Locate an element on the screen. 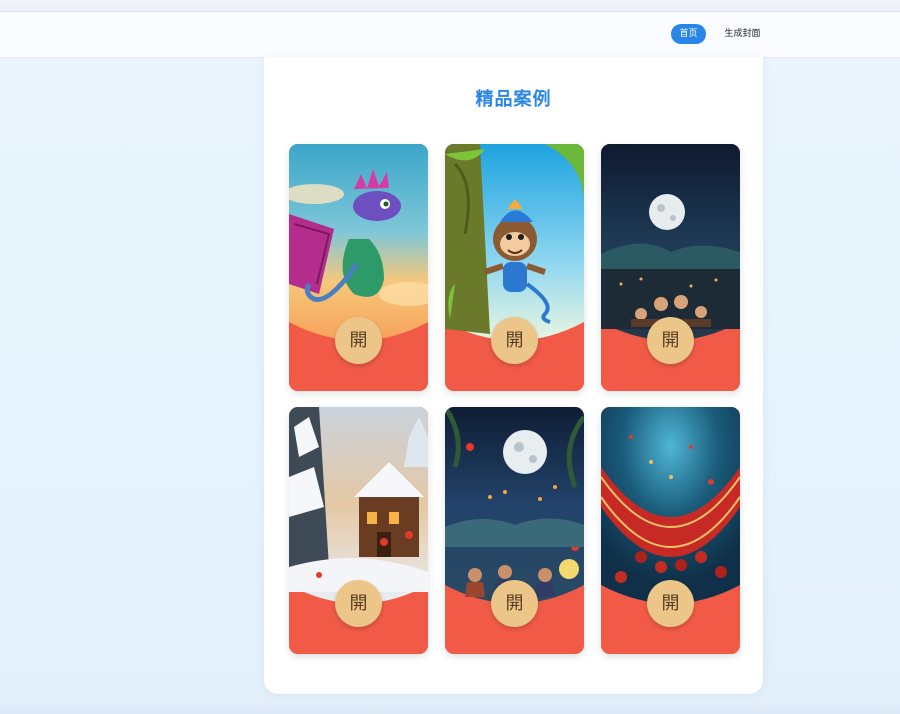  top-navbar: 首页 生成封面 is located at coordinates (450, 35).